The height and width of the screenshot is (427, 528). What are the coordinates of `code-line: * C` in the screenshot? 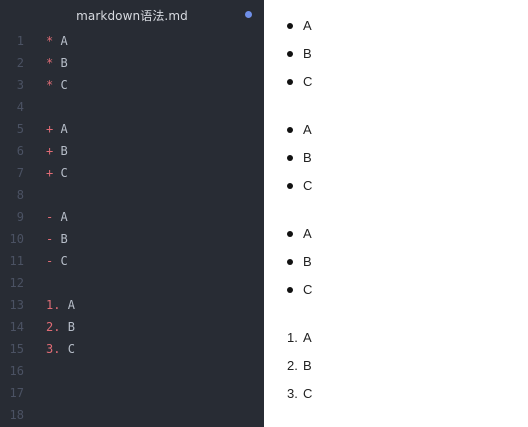 It's located at (57, 85).